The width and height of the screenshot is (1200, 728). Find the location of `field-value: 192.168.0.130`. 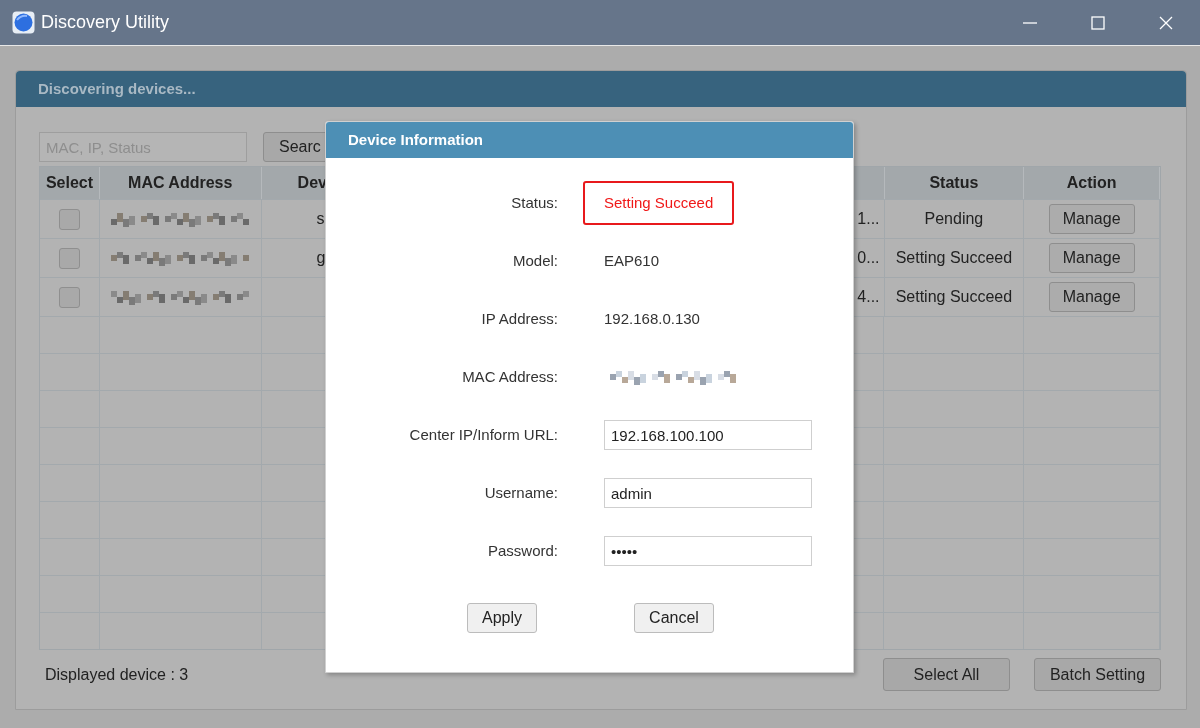

field-value: 192.168.0.130 is located at coordinates (651, 318).